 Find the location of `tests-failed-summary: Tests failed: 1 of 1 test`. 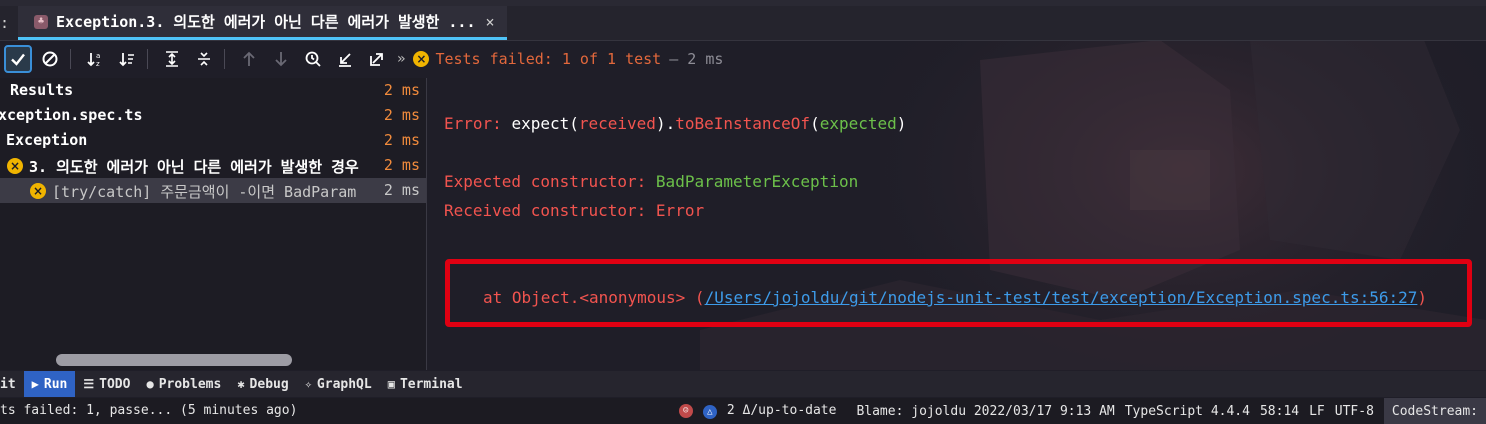

tests-failed-summary: Tests failed: 1 of 1 test is located at coordinates (548, 59).